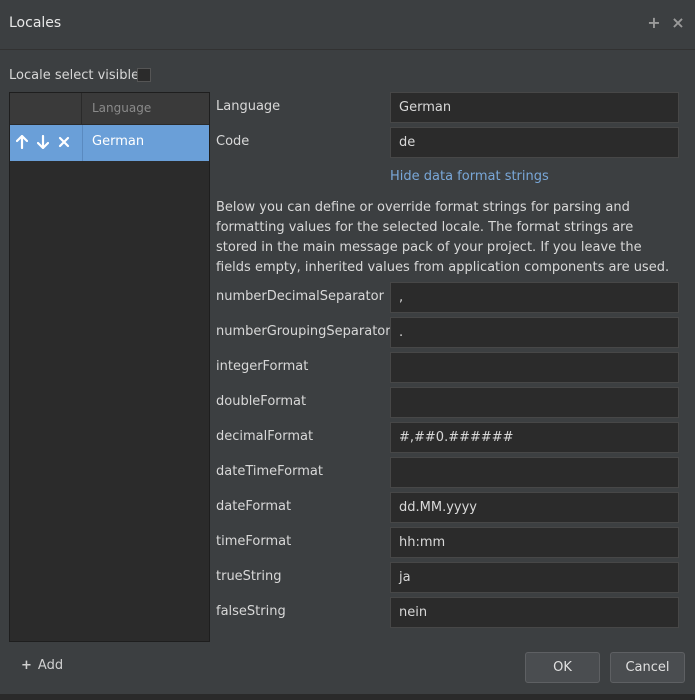  Describe the element at coordinates (303, 331) in the screenshot. I see `field-label: numberGroupingSeparator` at that location.